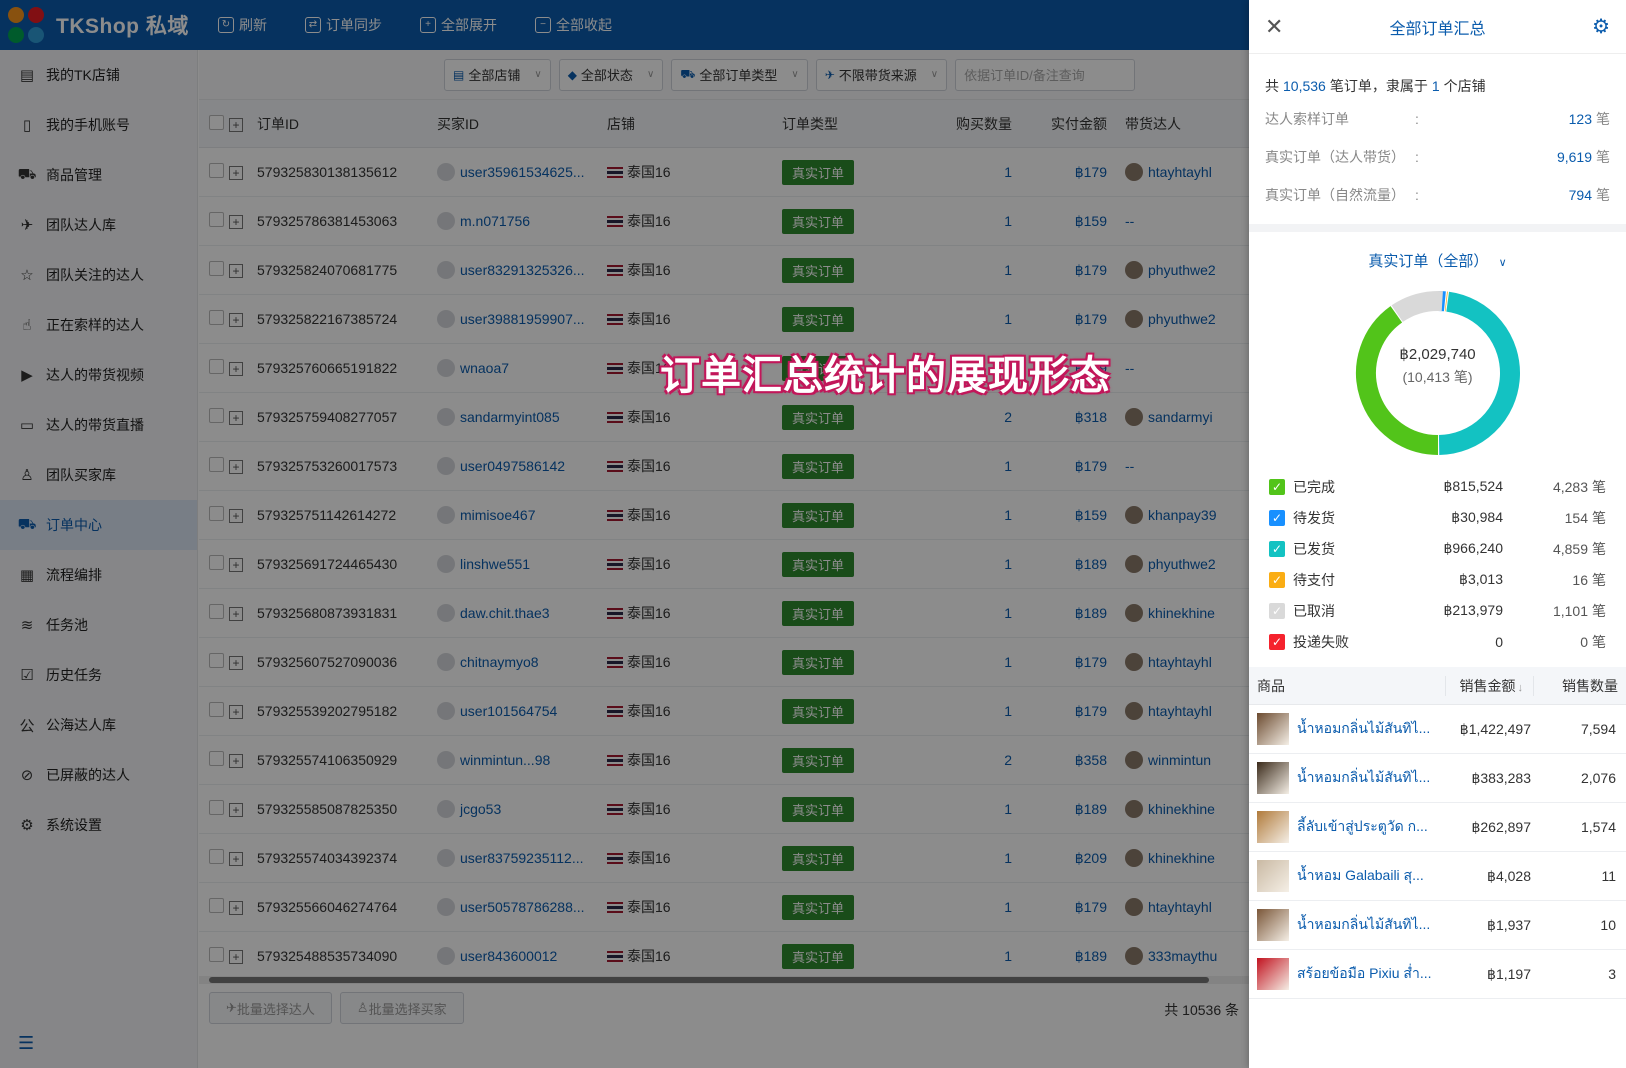  I want to click on sidebar-item-13: 公公海达人库, so click(98, 725).